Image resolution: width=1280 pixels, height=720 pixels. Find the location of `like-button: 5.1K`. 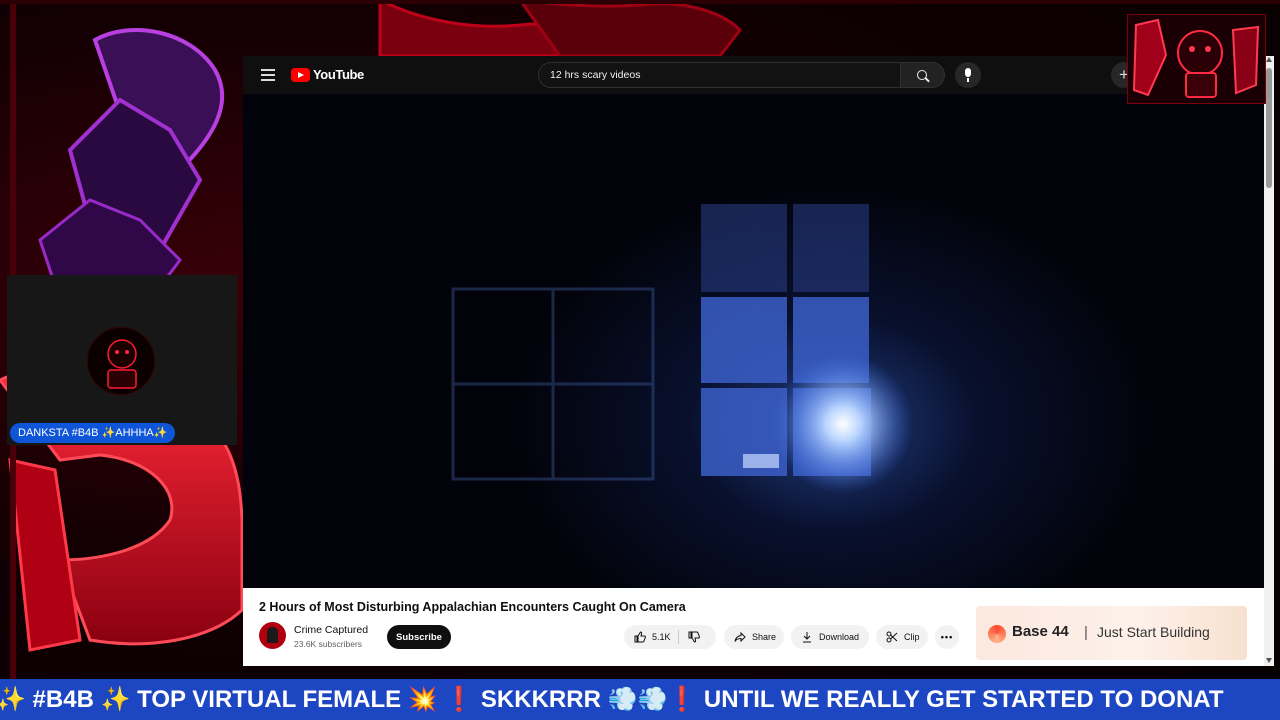

like-button: 5.1K is located at coordinates (670, 637).